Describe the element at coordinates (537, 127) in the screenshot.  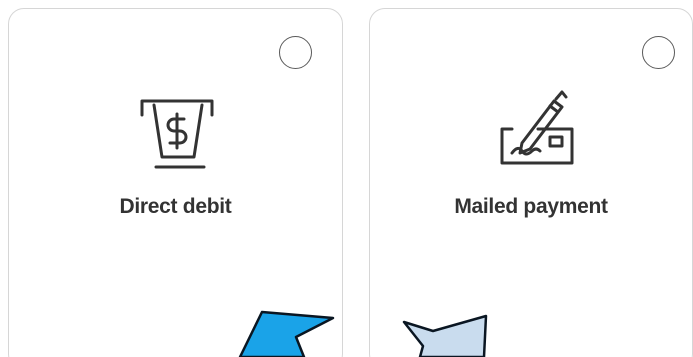
I see `signed-check-icon` at that location.